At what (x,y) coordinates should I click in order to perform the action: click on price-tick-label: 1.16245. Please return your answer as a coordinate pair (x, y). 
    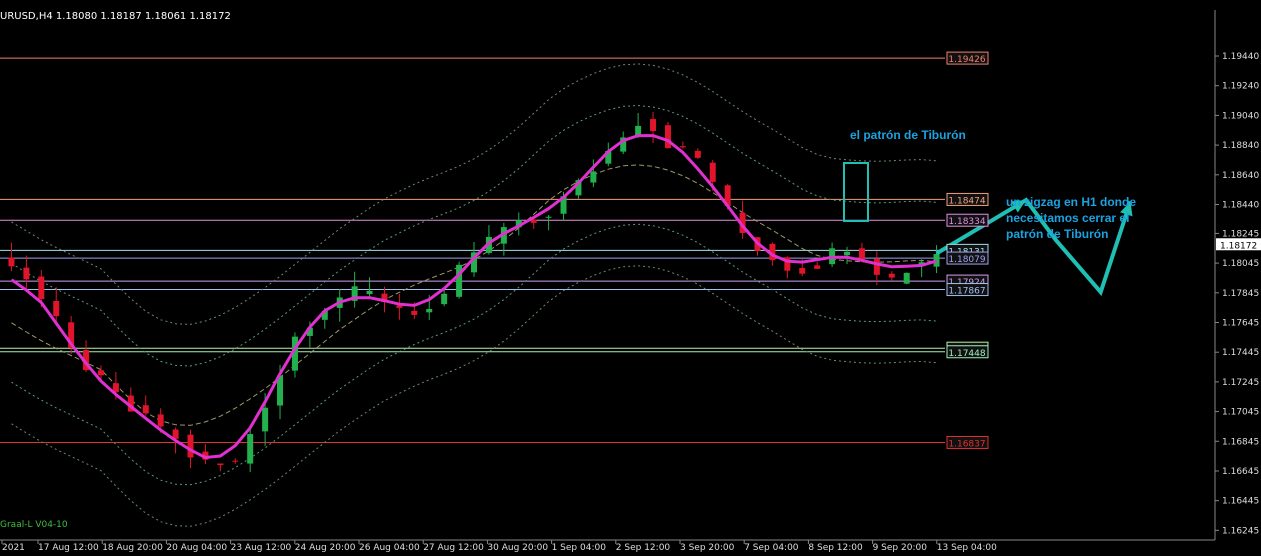
    Looking at the image, I should click on (1240, 531).